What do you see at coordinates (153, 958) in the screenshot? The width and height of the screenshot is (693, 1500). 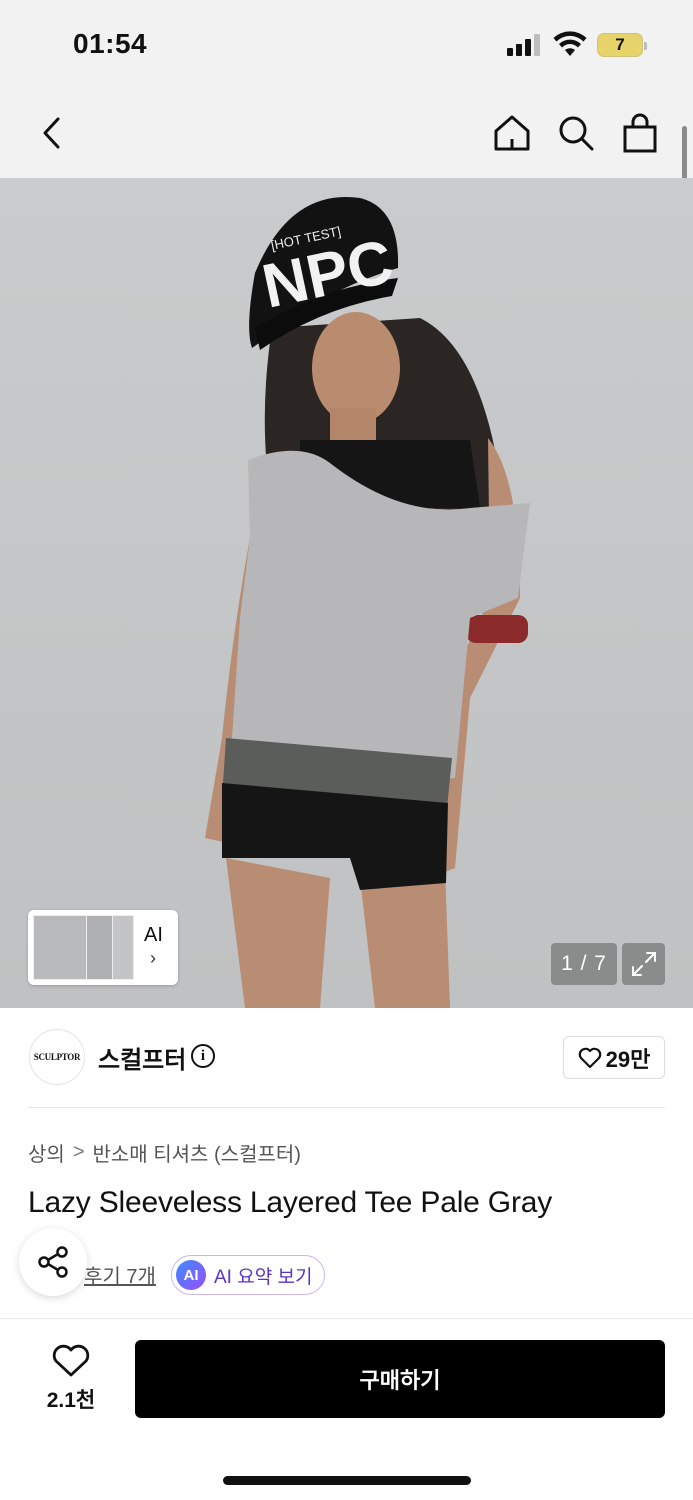 I see `chevron-right-icon: ›` at bounding box center [153, 958].